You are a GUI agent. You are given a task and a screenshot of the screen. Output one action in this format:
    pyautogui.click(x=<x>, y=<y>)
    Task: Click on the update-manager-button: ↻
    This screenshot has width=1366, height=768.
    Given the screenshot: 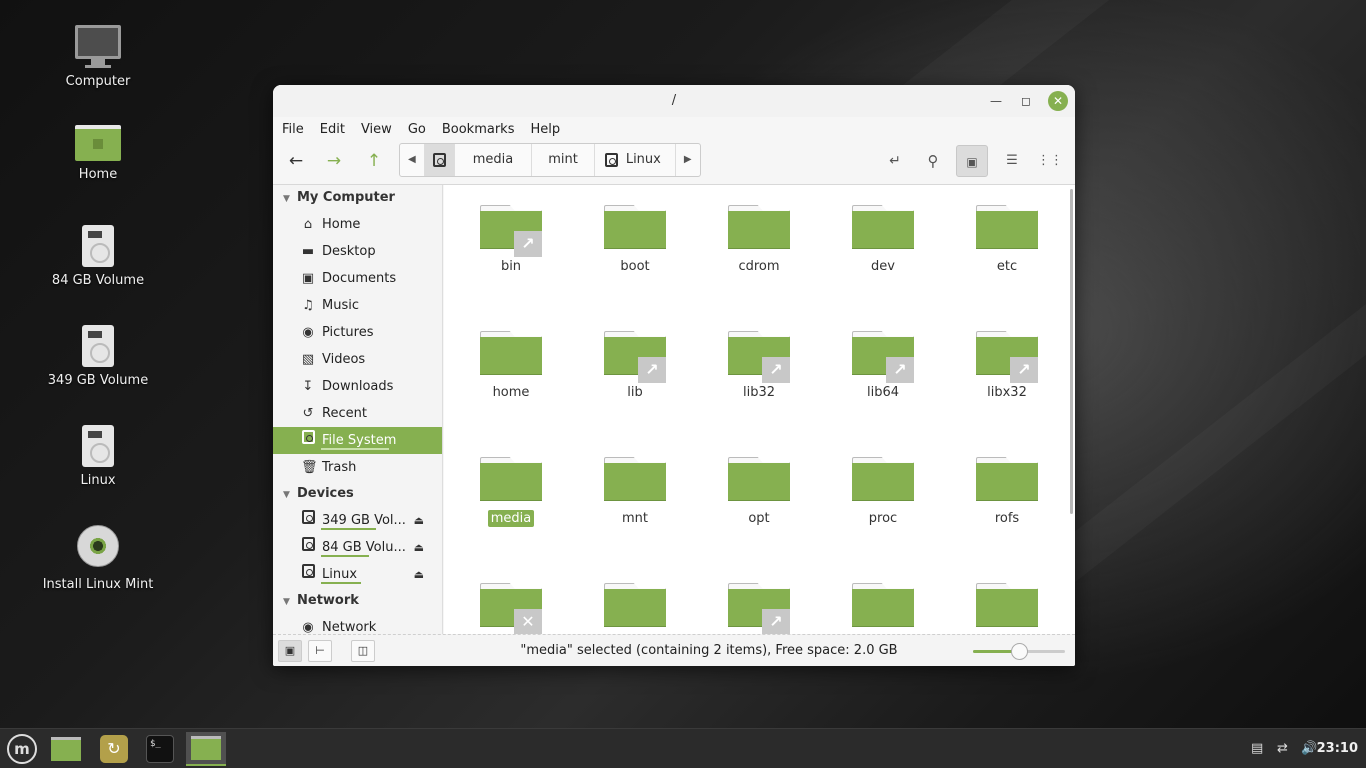 What is the action you would take?
    pyautogui.click(x=114, y=749)
    